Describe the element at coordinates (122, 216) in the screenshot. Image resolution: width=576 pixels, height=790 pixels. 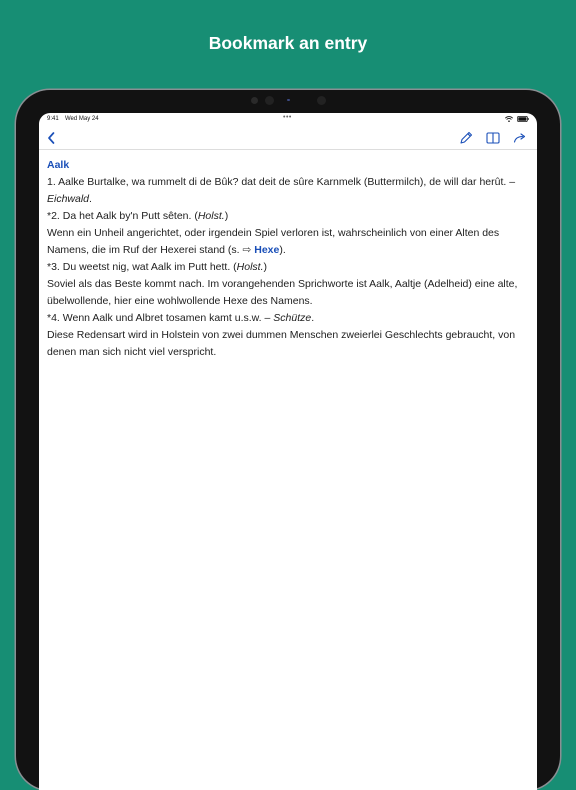
I see `sense-2-text: *2. Da het Aalk by'n Putt sêten. (` at that location.